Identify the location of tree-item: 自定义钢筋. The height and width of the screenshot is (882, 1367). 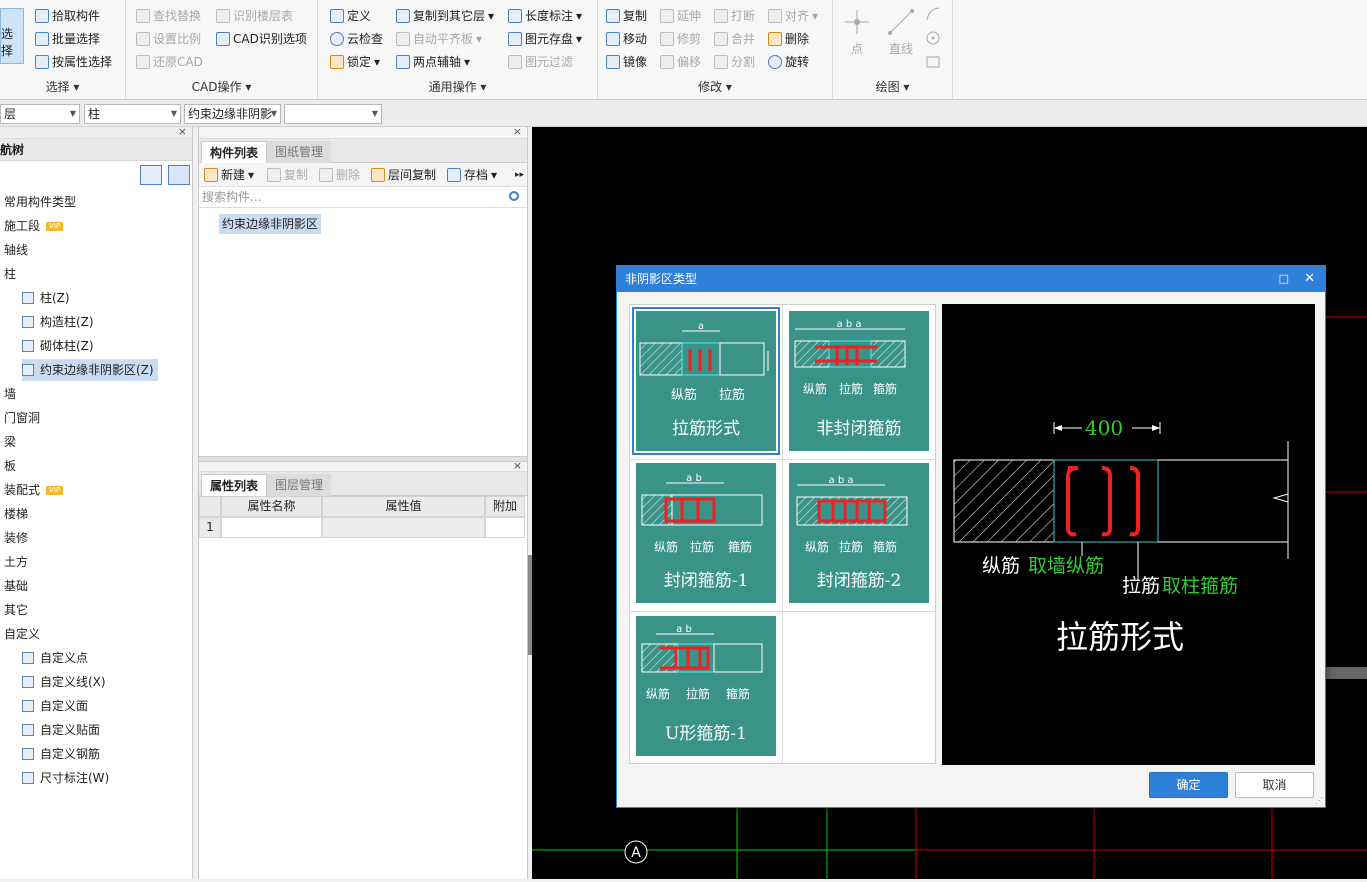
(61, 754).